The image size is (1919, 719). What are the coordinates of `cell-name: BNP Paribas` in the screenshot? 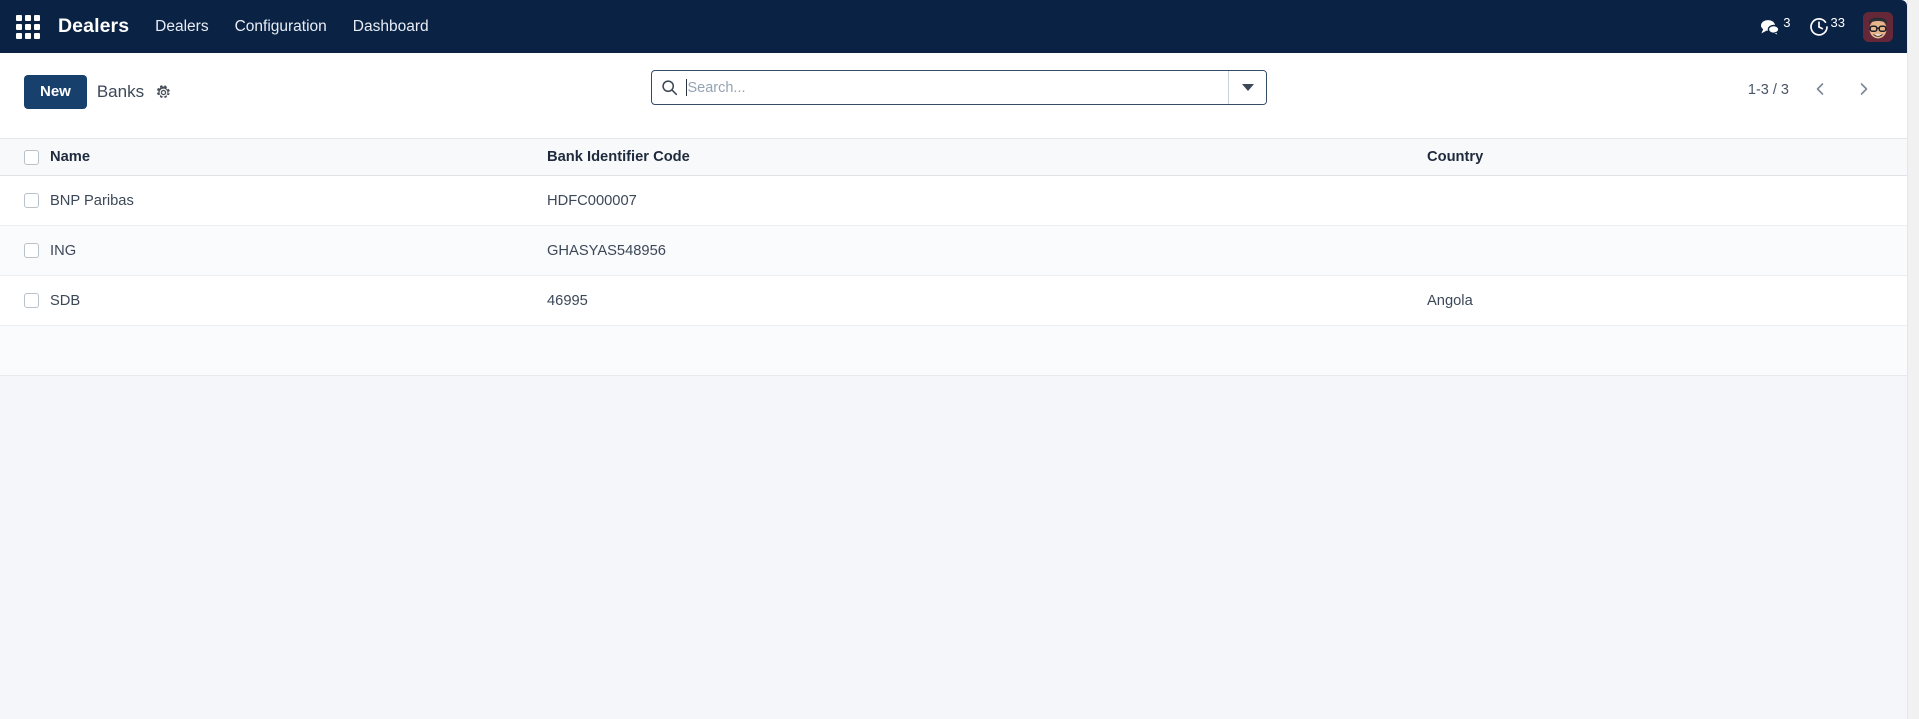 It's located at (298, 200).